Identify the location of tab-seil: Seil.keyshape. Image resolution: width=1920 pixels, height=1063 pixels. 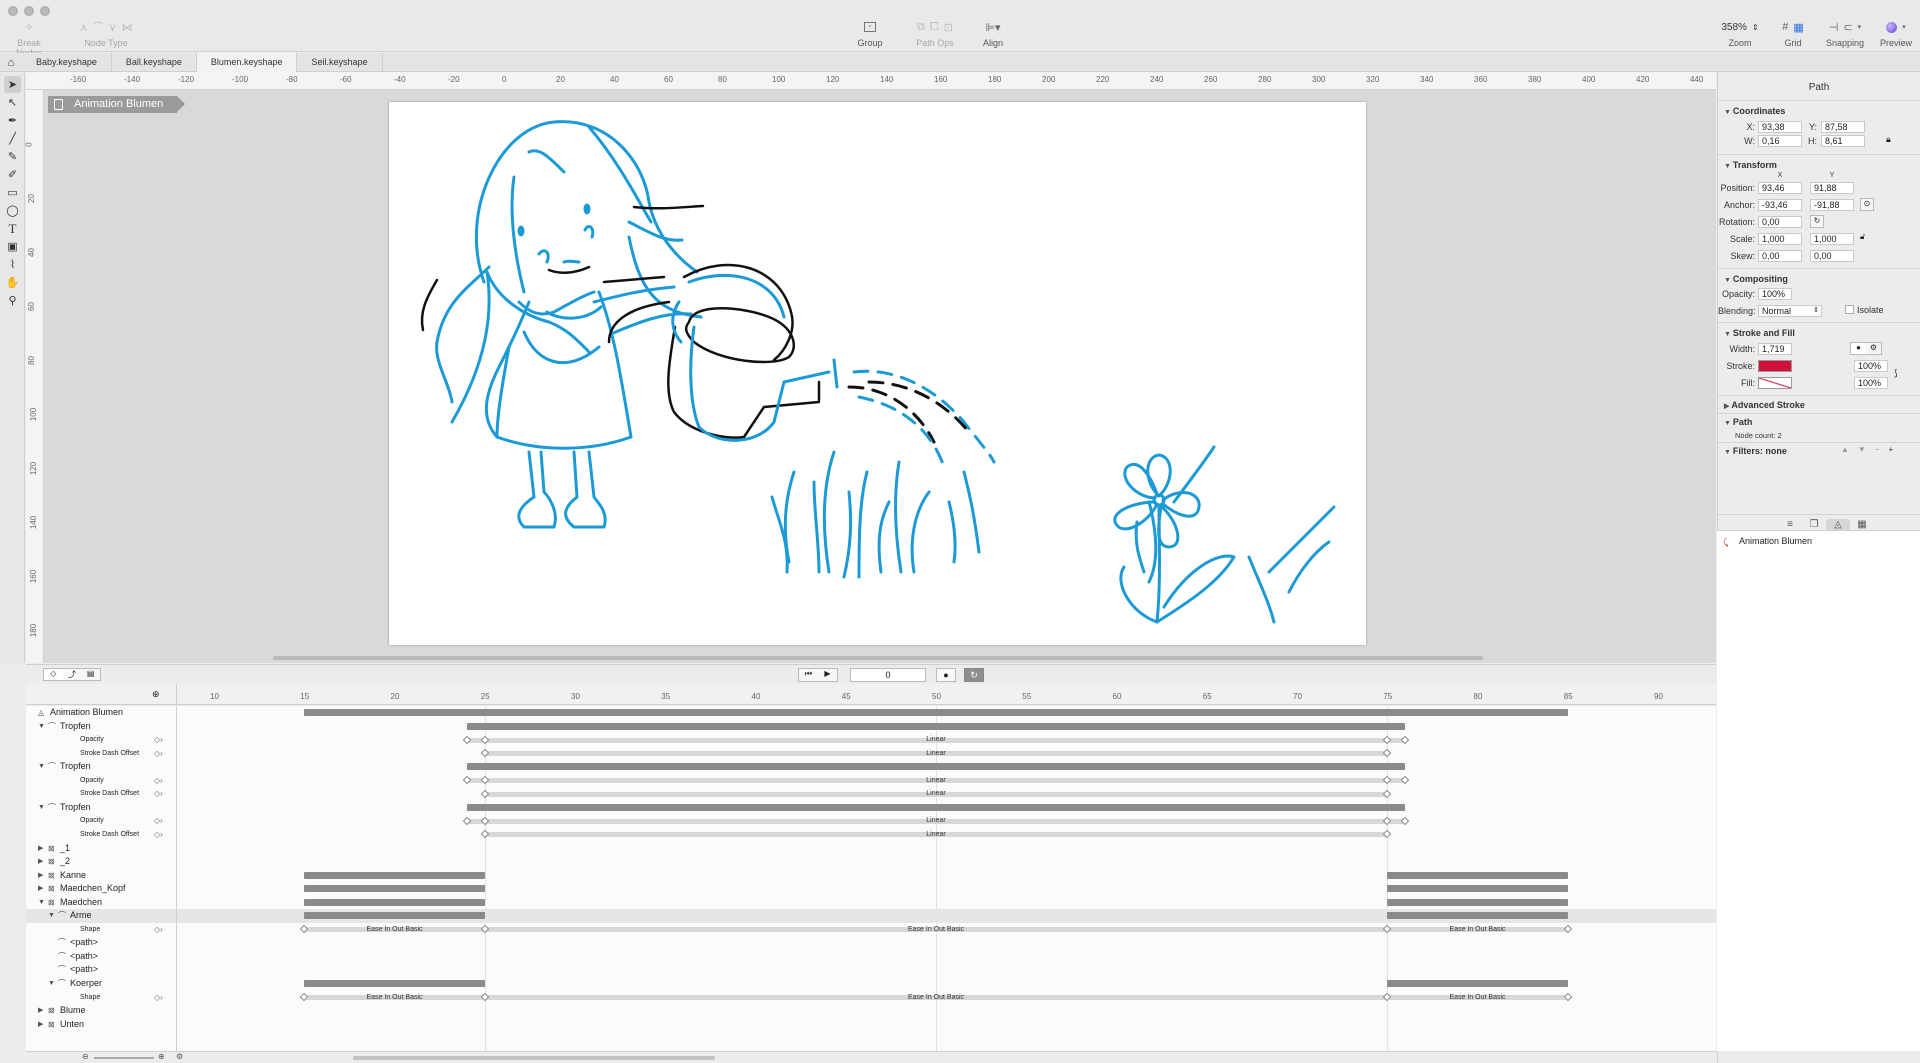
(340, 62).